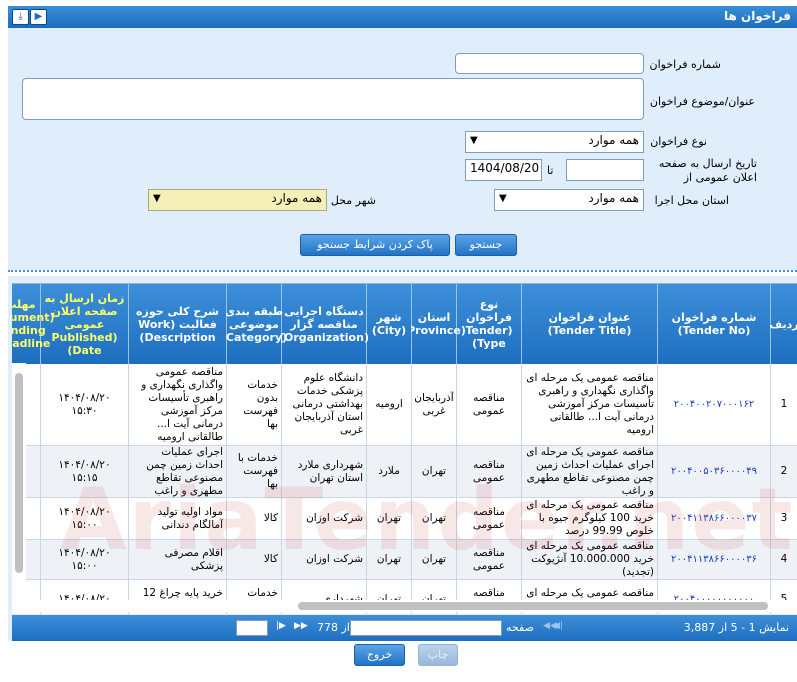 The height and width of the screenshot is (682, 797). What do you see at coordinates (434, 324) in the screenshot?
I see `col-header-province: استان (Province)` at bounding box center [434, 324].